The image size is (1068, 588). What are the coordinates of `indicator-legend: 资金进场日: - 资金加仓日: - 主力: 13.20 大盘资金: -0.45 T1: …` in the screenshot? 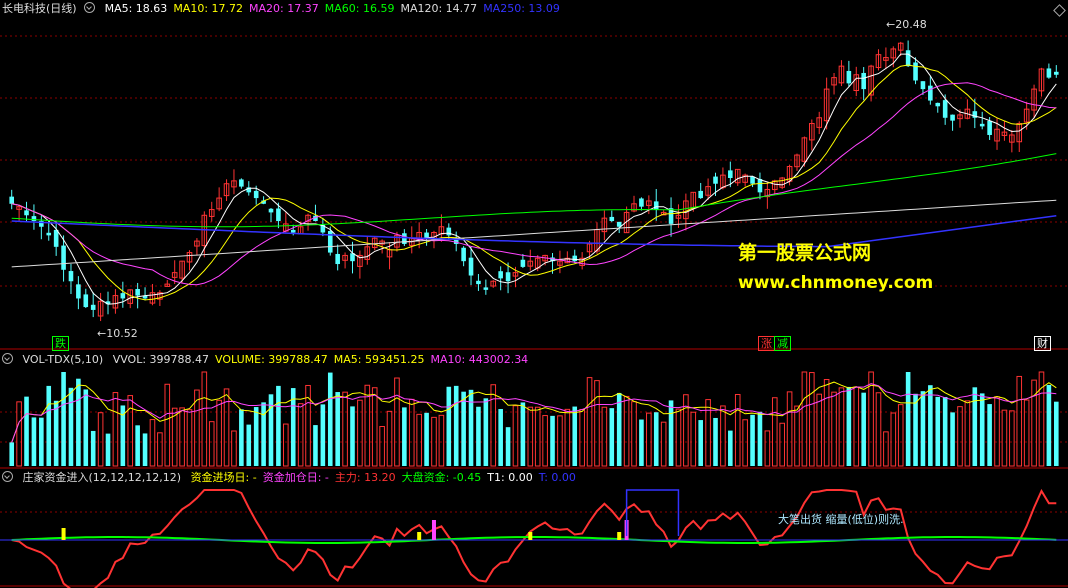 It's located at (386, 477).